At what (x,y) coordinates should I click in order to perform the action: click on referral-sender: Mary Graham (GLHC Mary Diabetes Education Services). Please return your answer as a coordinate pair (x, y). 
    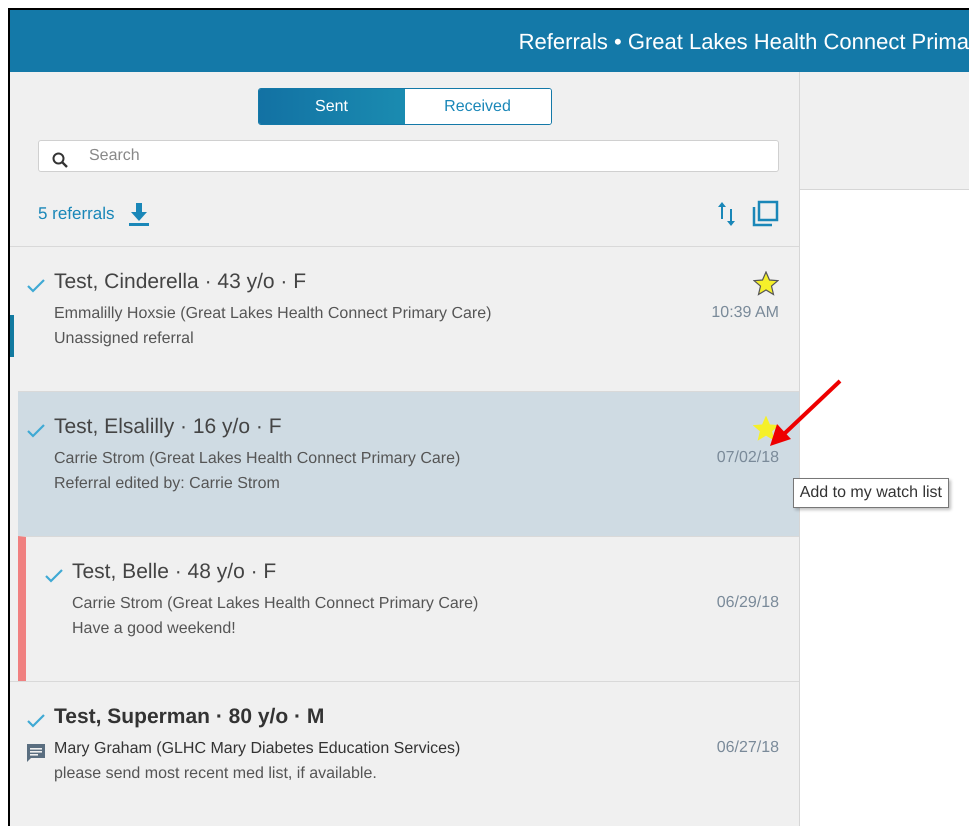
    Looking at the image, I should click on (258, 749).